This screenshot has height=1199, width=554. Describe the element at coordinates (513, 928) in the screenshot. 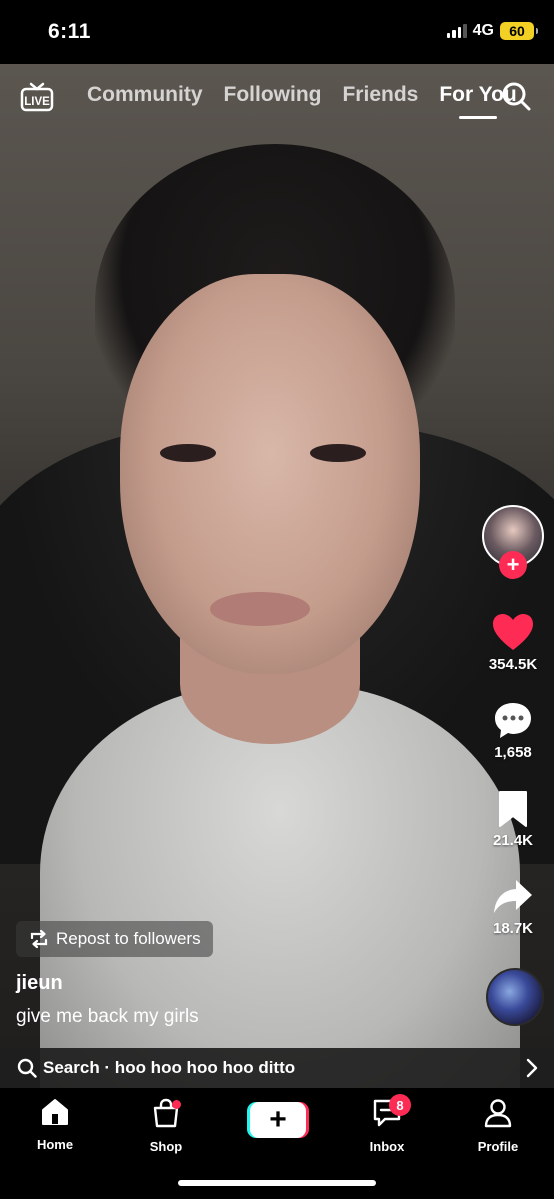

I see `share-count: 18.7K` at that location.